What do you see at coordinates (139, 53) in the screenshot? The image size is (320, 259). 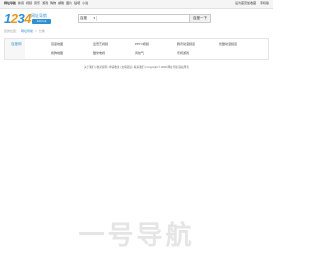 I see `category-link: 风炫气` at bounding box center [139, 53].